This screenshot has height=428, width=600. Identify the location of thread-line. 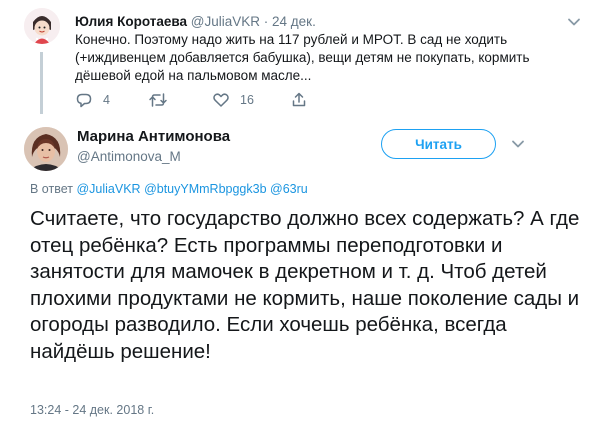
(41, 83).